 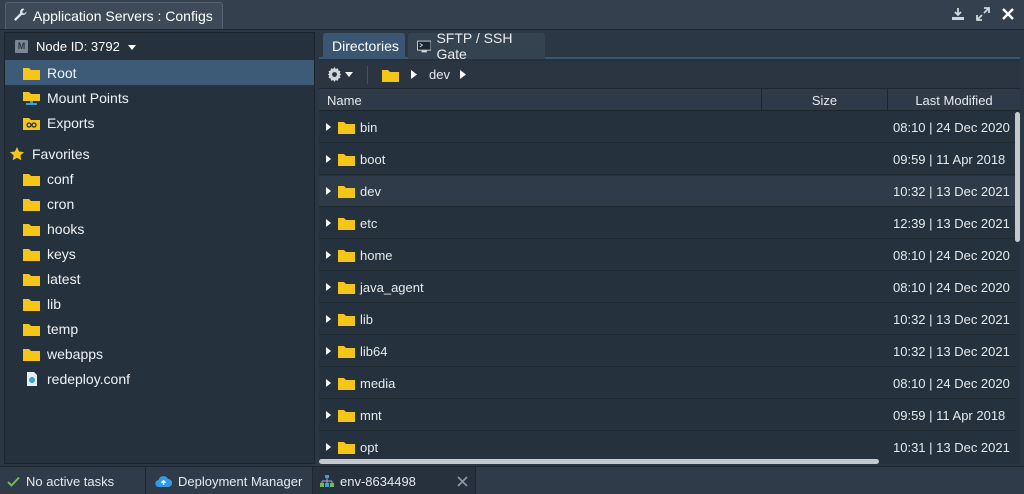 I want to click on tree-item-root: Root, so click(x=159, y=72).